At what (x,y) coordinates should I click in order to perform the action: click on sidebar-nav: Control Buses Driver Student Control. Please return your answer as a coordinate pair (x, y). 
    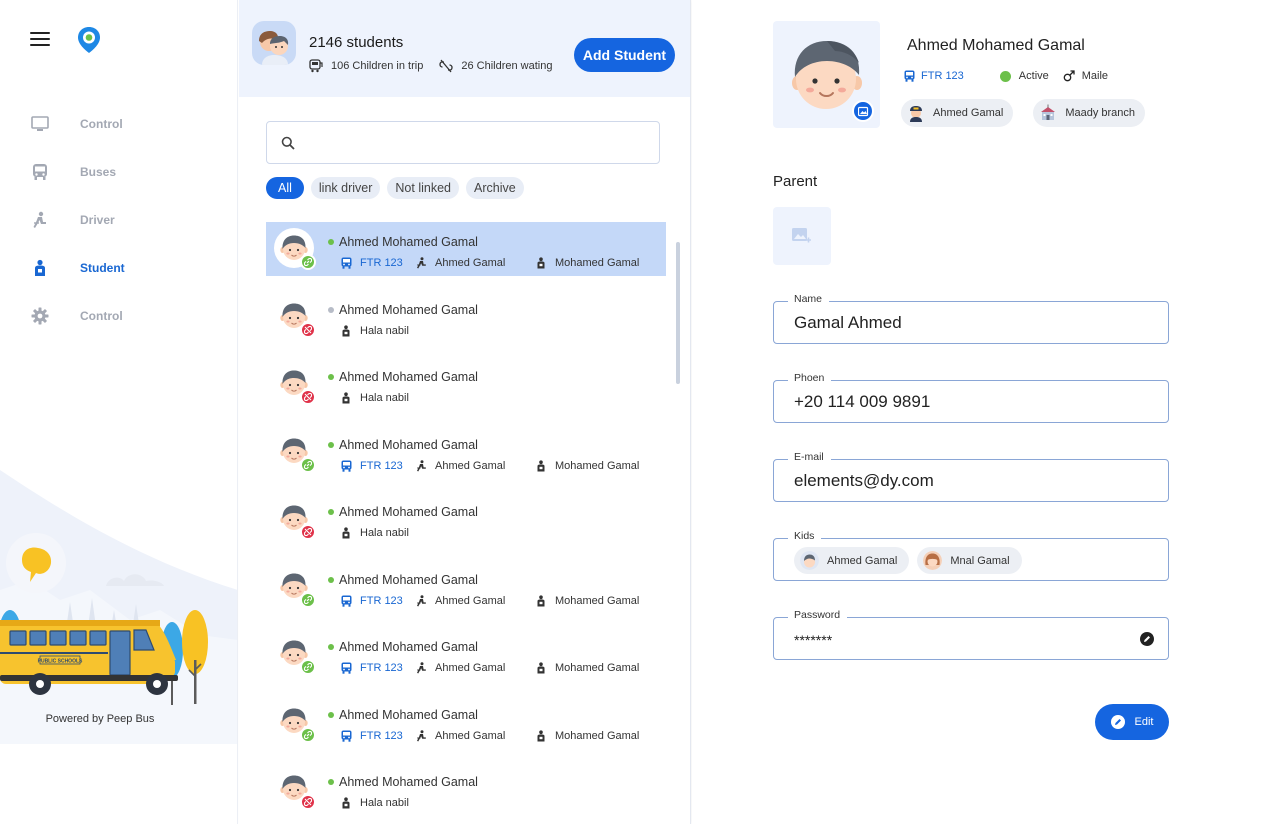
    Looking at the image, I should click on (118, 220).